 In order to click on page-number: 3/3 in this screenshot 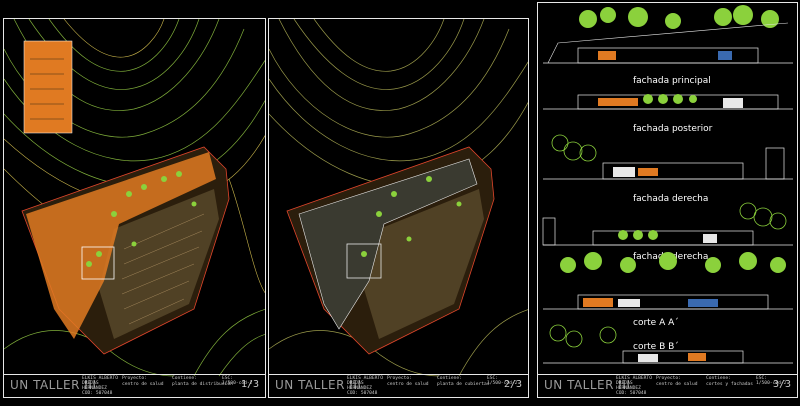, I will do `click(781, 384)`.